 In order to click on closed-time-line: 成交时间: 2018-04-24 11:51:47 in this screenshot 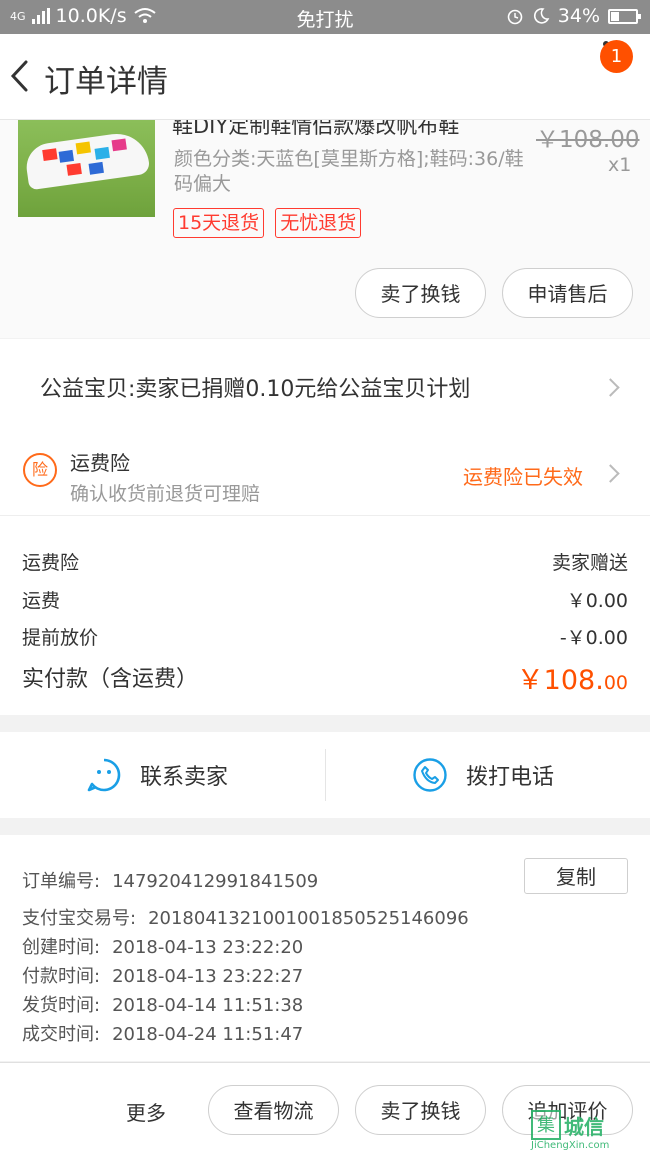, I will do `click(162, 1033)`.